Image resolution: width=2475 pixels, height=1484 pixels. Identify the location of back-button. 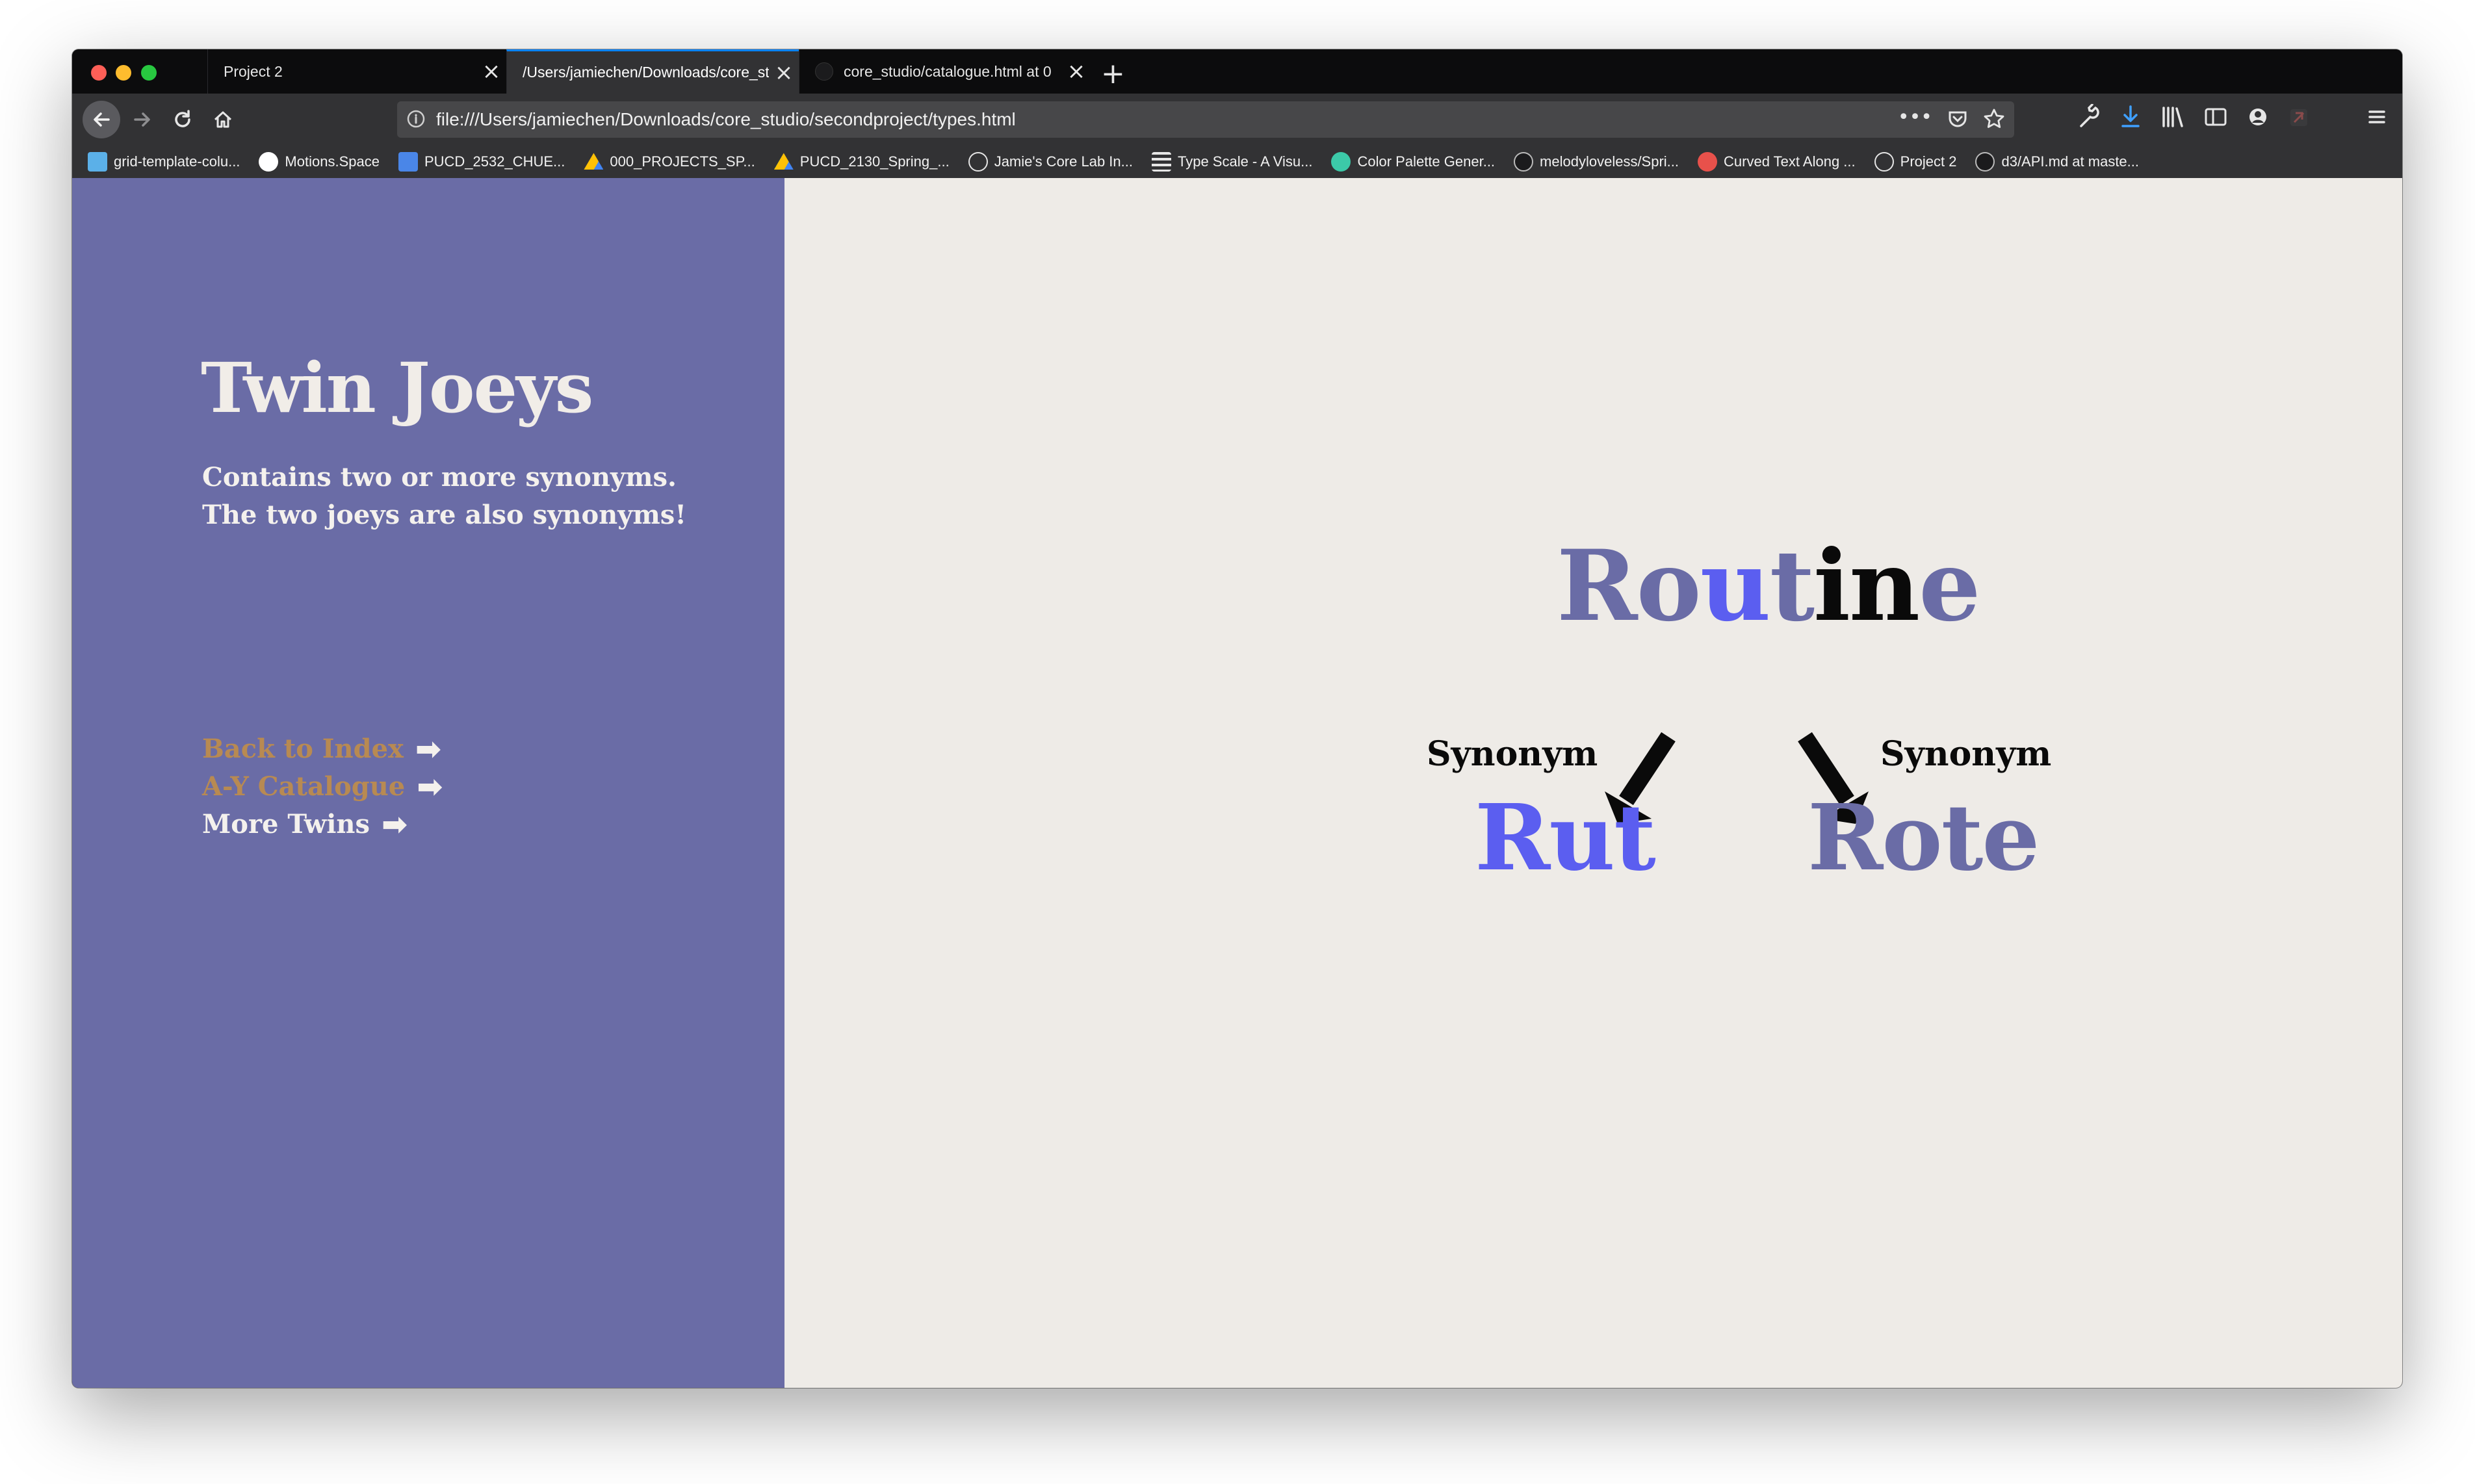
(101, 120).